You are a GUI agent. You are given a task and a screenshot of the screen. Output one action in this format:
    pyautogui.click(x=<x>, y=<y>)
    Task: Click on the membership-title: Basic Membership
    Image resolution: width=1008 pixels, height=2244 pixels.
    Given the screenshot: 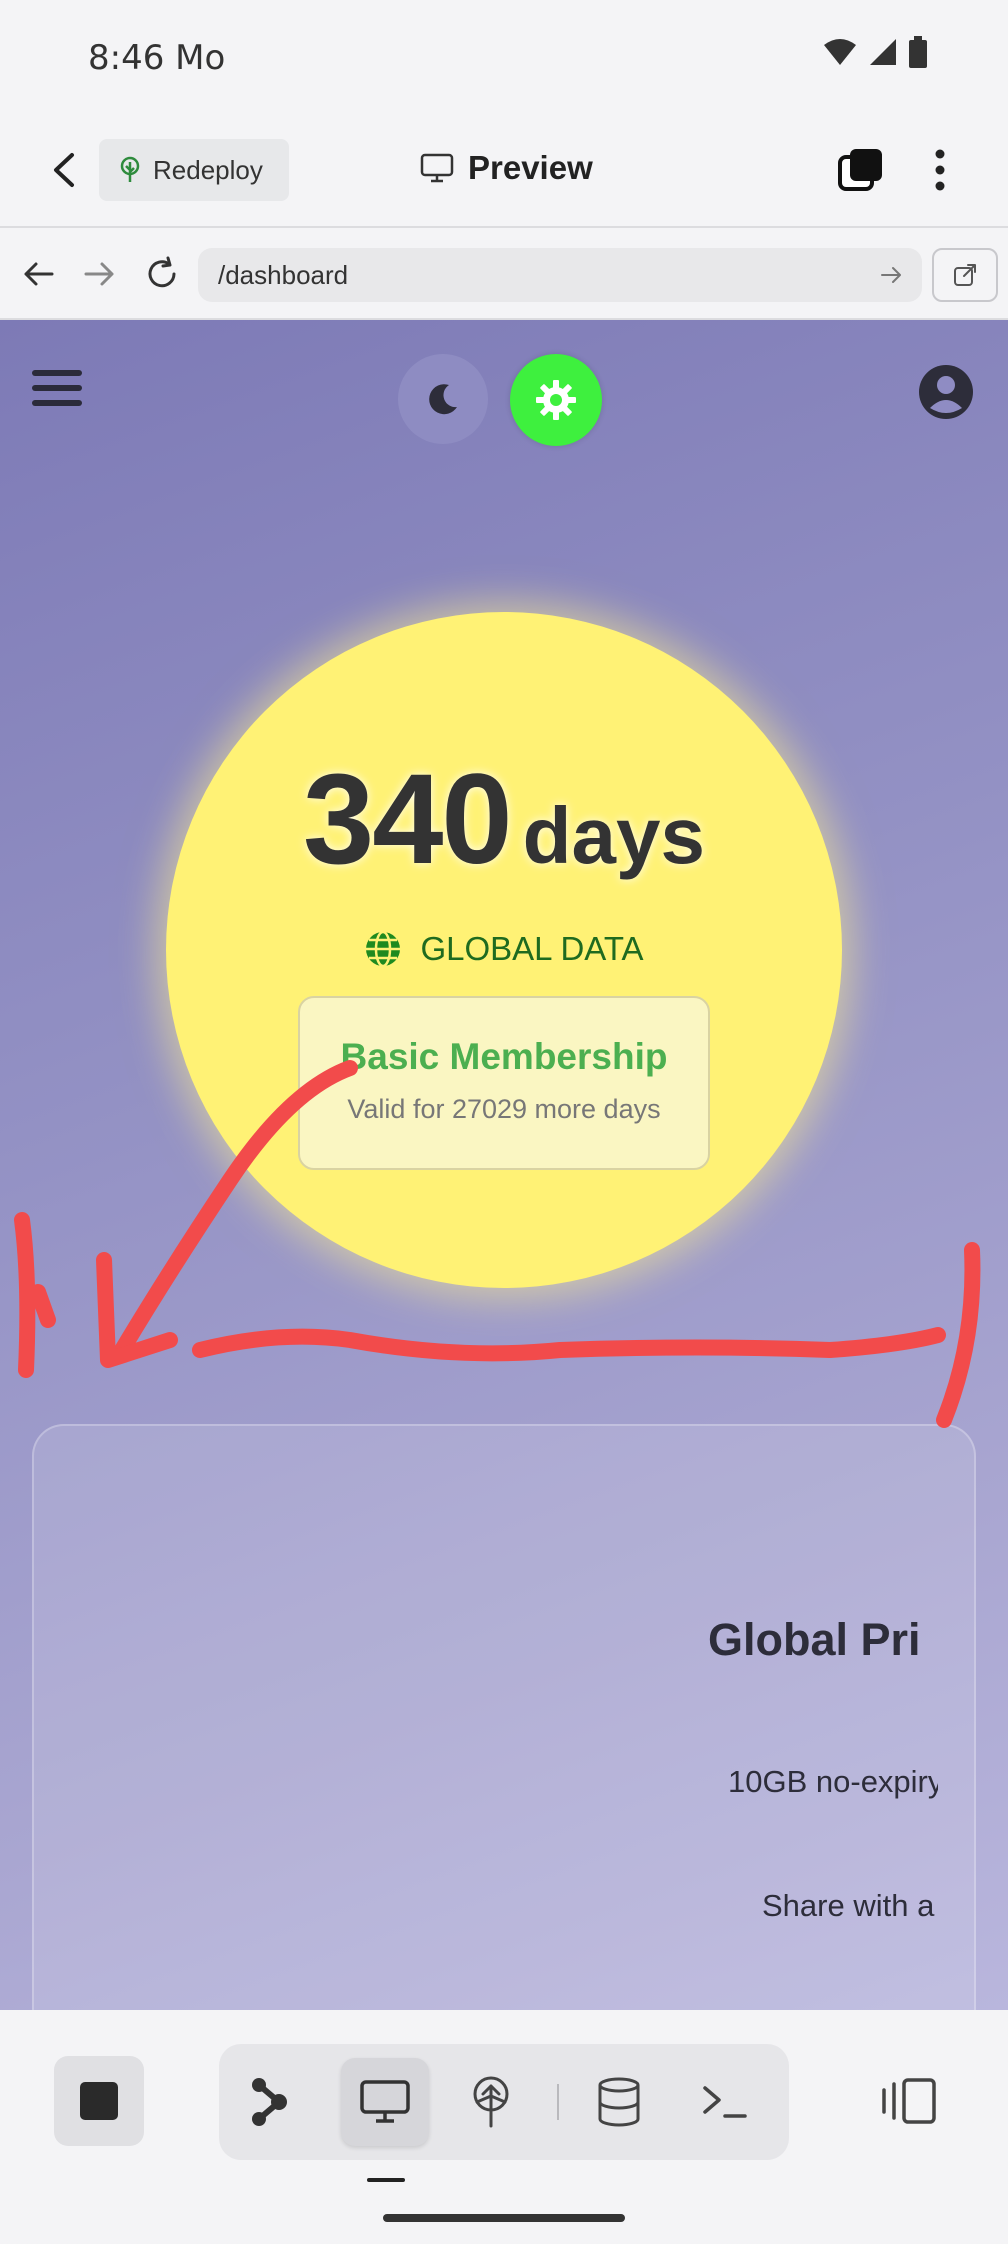 What is the action you would take?
    pyautogui.click(x=504, y=1056)
    